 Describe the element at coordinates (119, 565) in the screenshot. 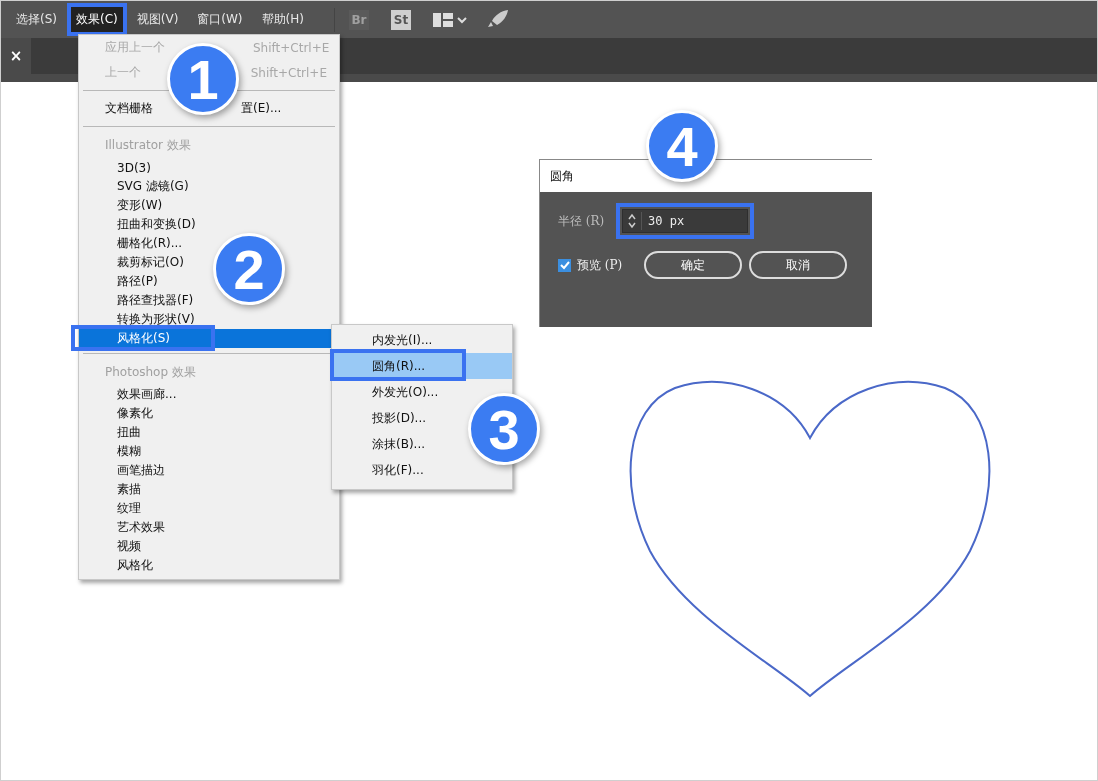

I see `menu-item: 风格化` at that location.